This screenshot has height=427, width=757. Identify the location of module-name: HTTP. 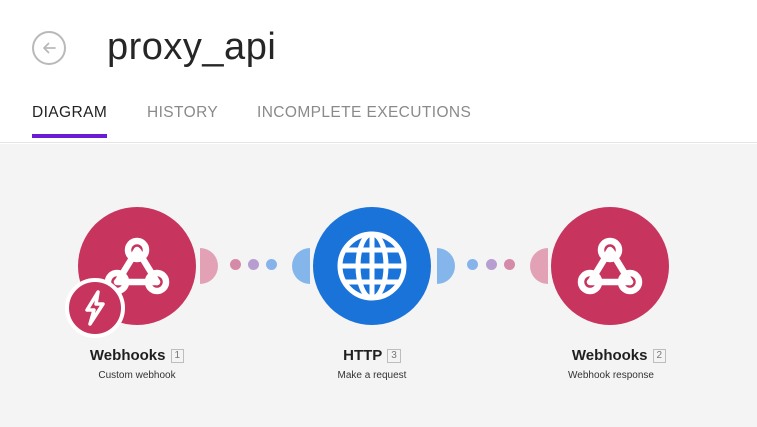
(363, 355).